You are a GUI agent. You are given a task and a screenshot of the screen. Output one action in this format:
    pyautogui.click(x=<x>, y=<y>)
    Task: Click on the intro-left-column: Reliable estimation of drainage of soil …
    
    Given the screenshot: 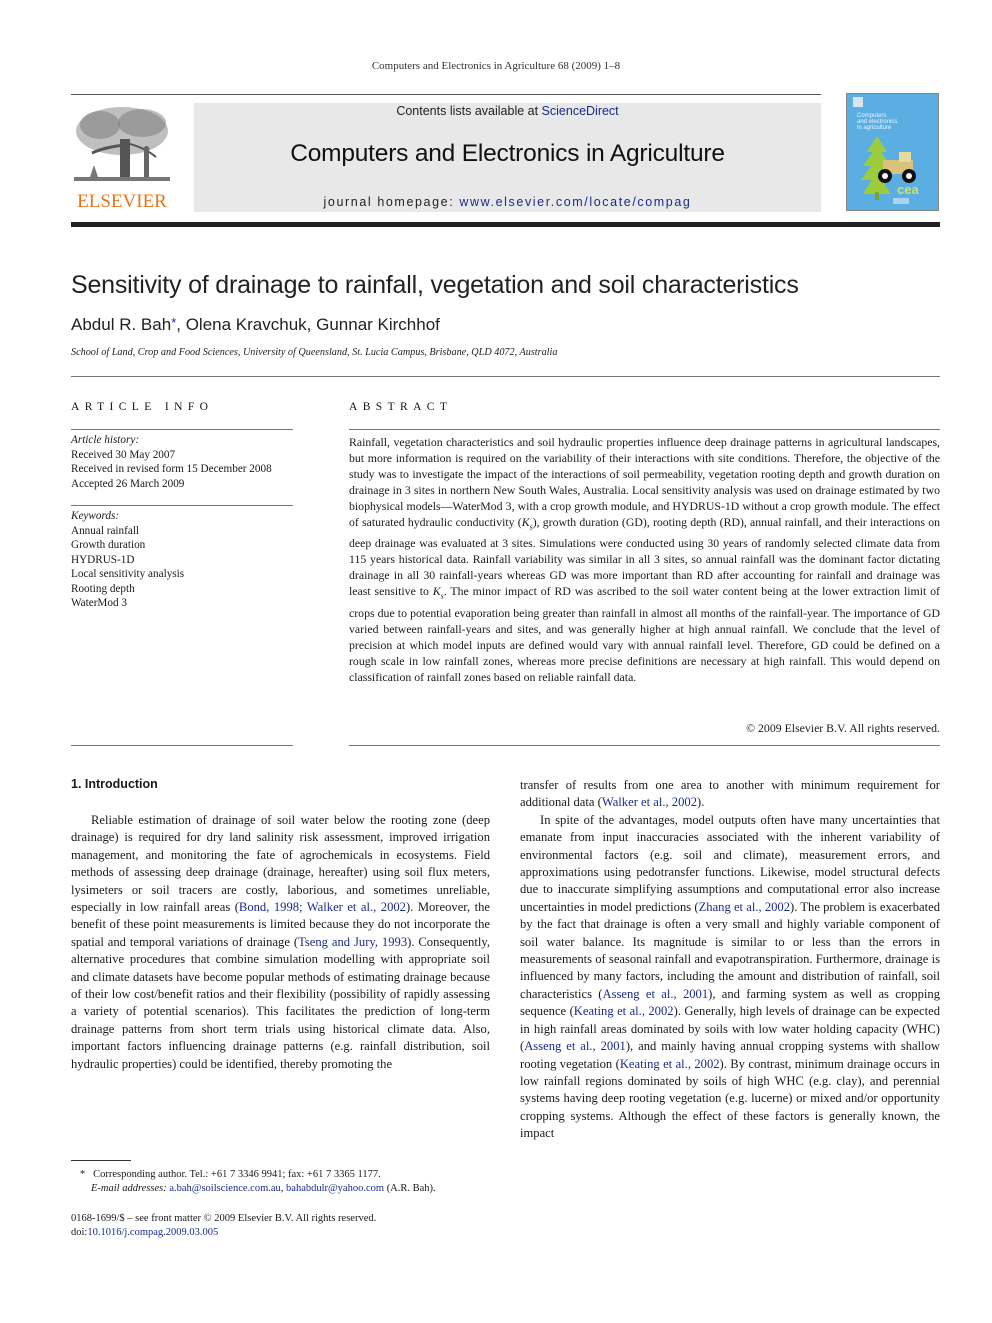 What is the action you would take?
    pyautogui.click(x=280, y=942)
    